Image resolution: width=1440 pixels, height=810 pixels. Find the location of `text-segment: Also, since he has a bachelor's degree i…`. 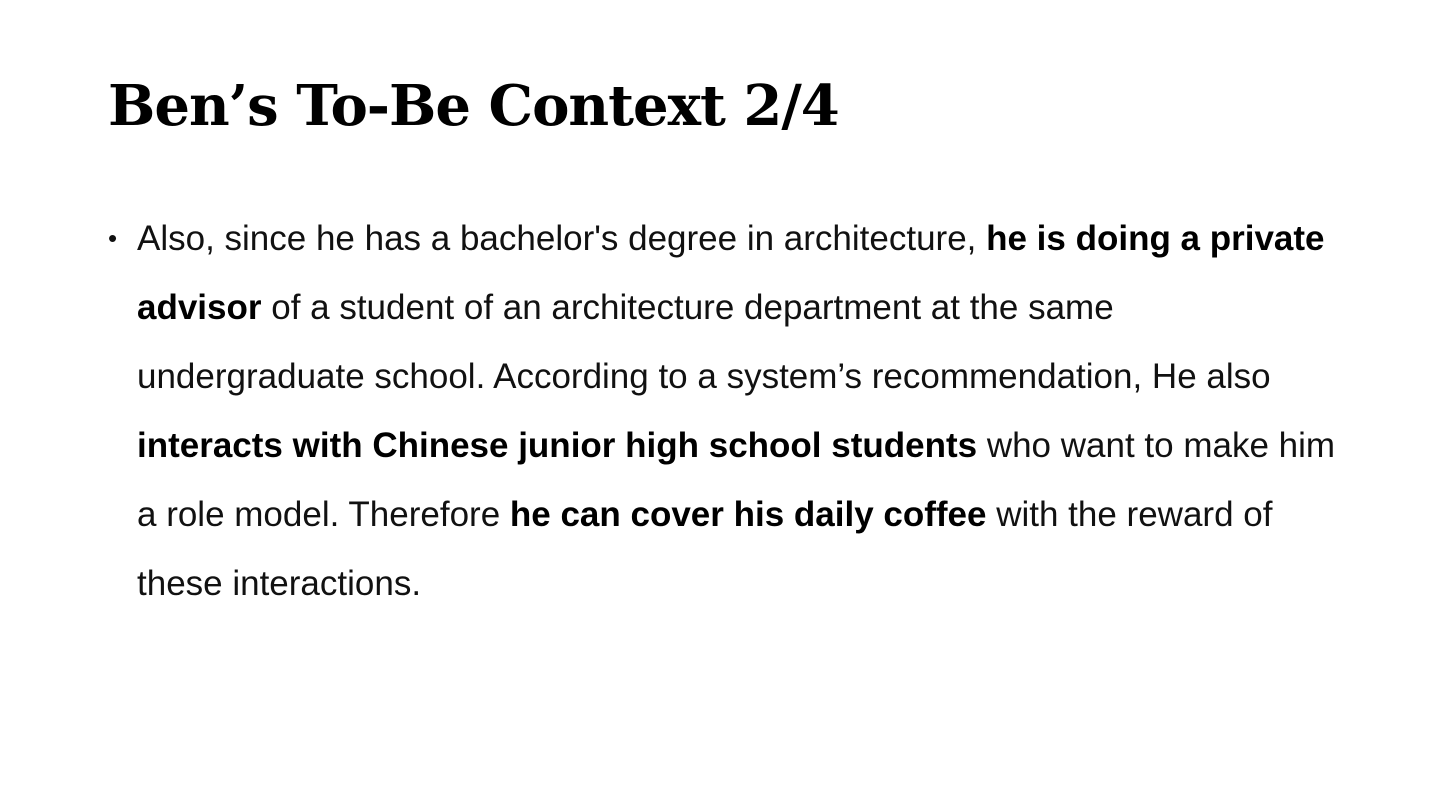

text-segment: Also, since he has a bachelor's degree i… is located at coordinates (562, 238).